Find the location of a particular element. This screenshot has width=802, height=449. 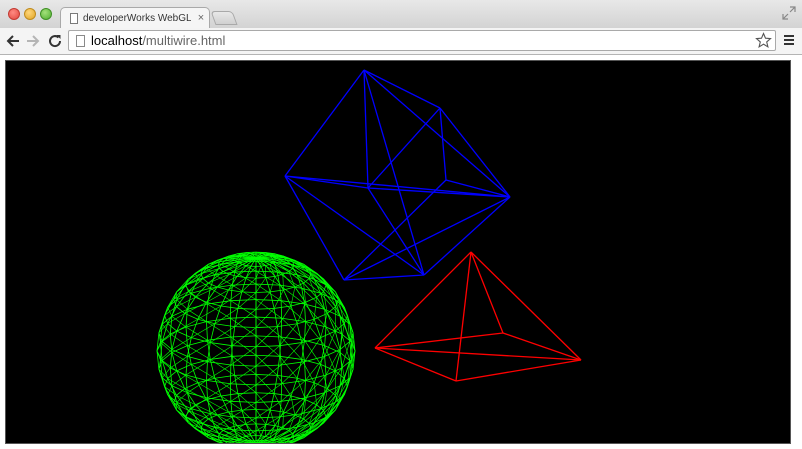

reload-icon is located at coordinates (55, 41).